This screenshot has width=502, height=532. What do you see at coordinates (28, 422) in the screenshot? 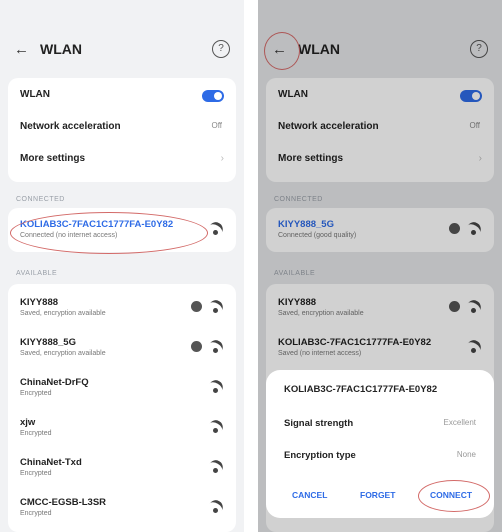
I see `network-name: xjw` at bounding box center [28, 422].